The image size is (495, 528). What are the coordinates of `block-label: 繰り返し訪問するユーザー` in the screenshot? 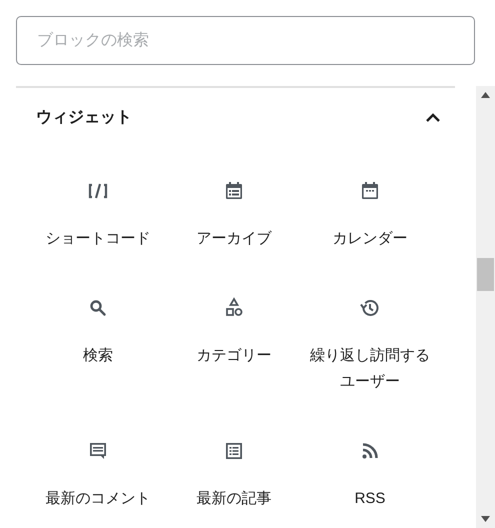 It's located at (370, 369).